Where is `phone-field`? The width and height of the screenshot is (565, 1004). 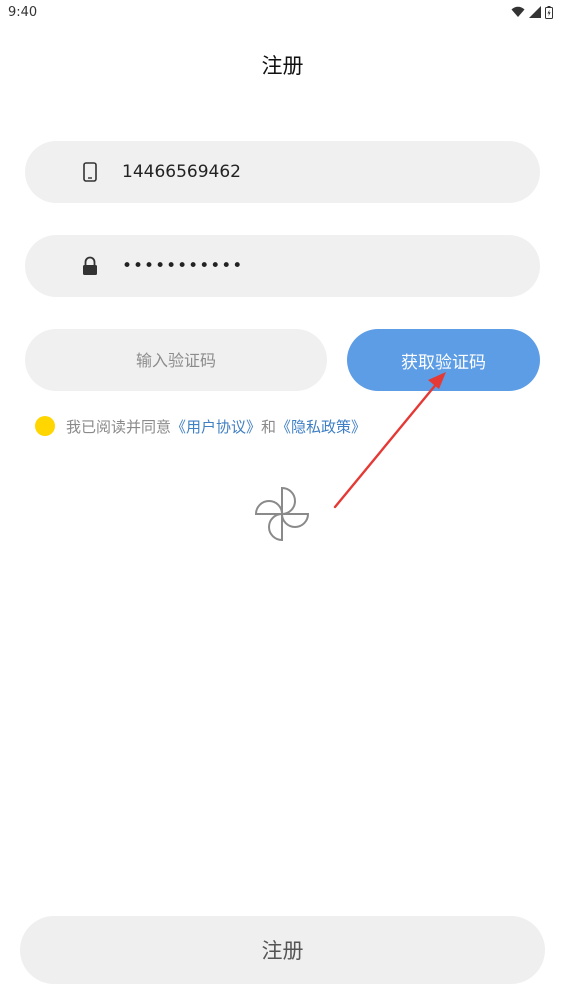
phone-field is located at coordinates (282, 172).